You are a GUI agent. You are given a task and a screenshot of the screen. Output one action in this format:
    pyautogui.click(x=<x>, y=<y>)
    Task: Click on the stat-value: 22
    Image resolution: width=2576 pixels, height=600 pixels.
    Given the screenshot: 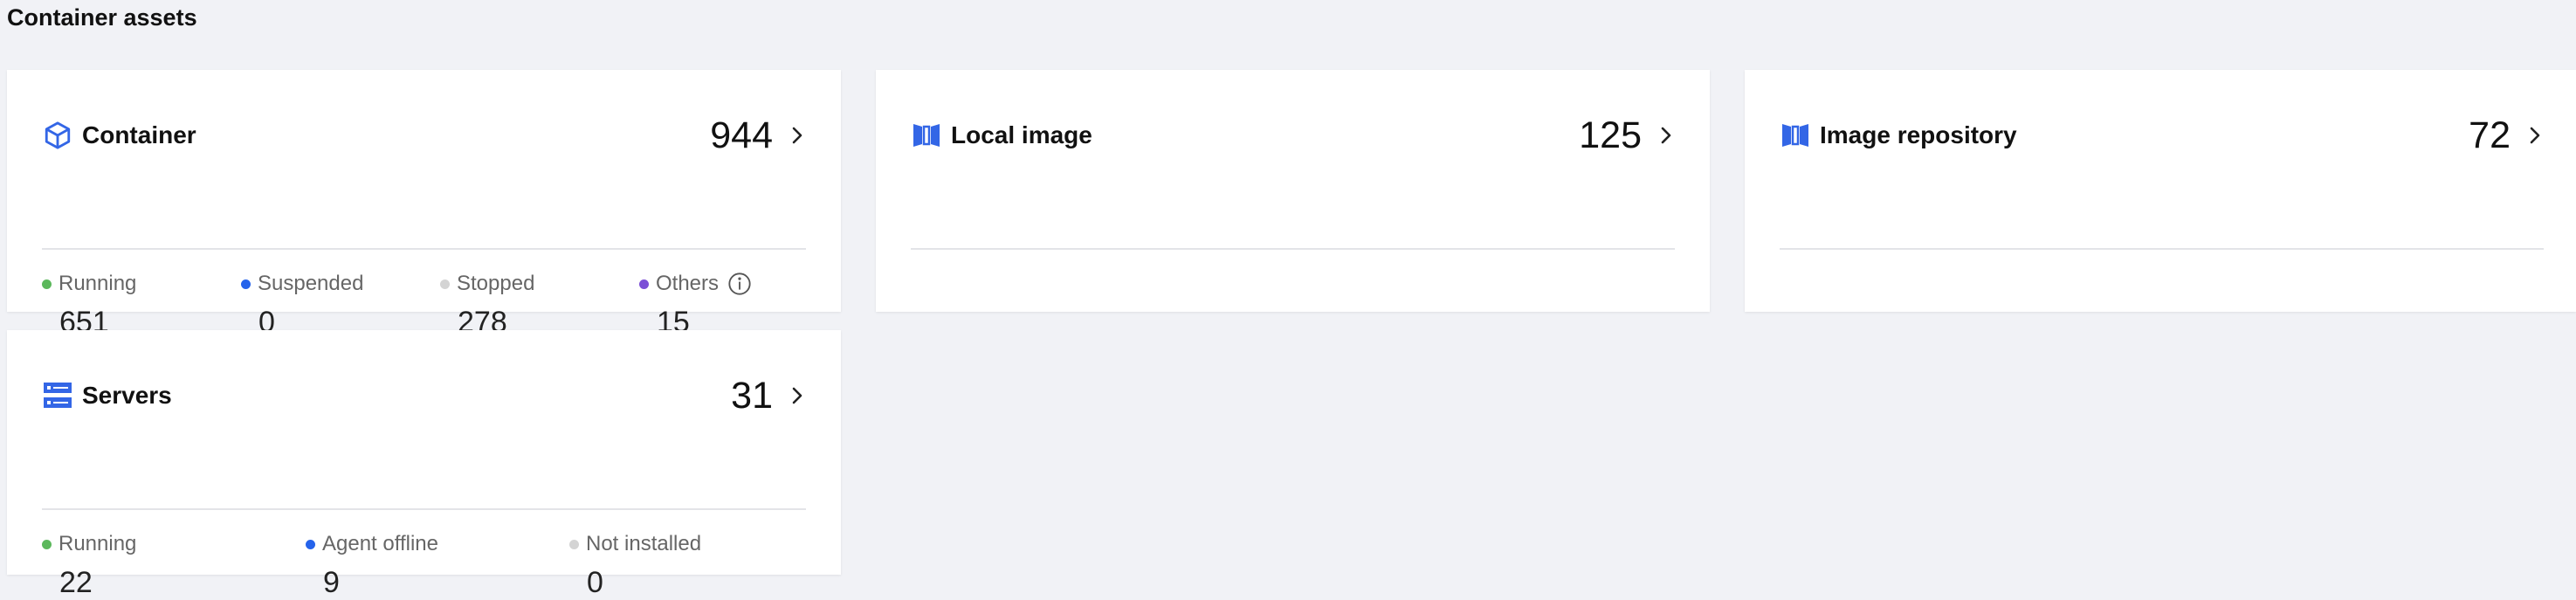 What is the action you would take?
    pyautogui.click(x=76, y=582)
    